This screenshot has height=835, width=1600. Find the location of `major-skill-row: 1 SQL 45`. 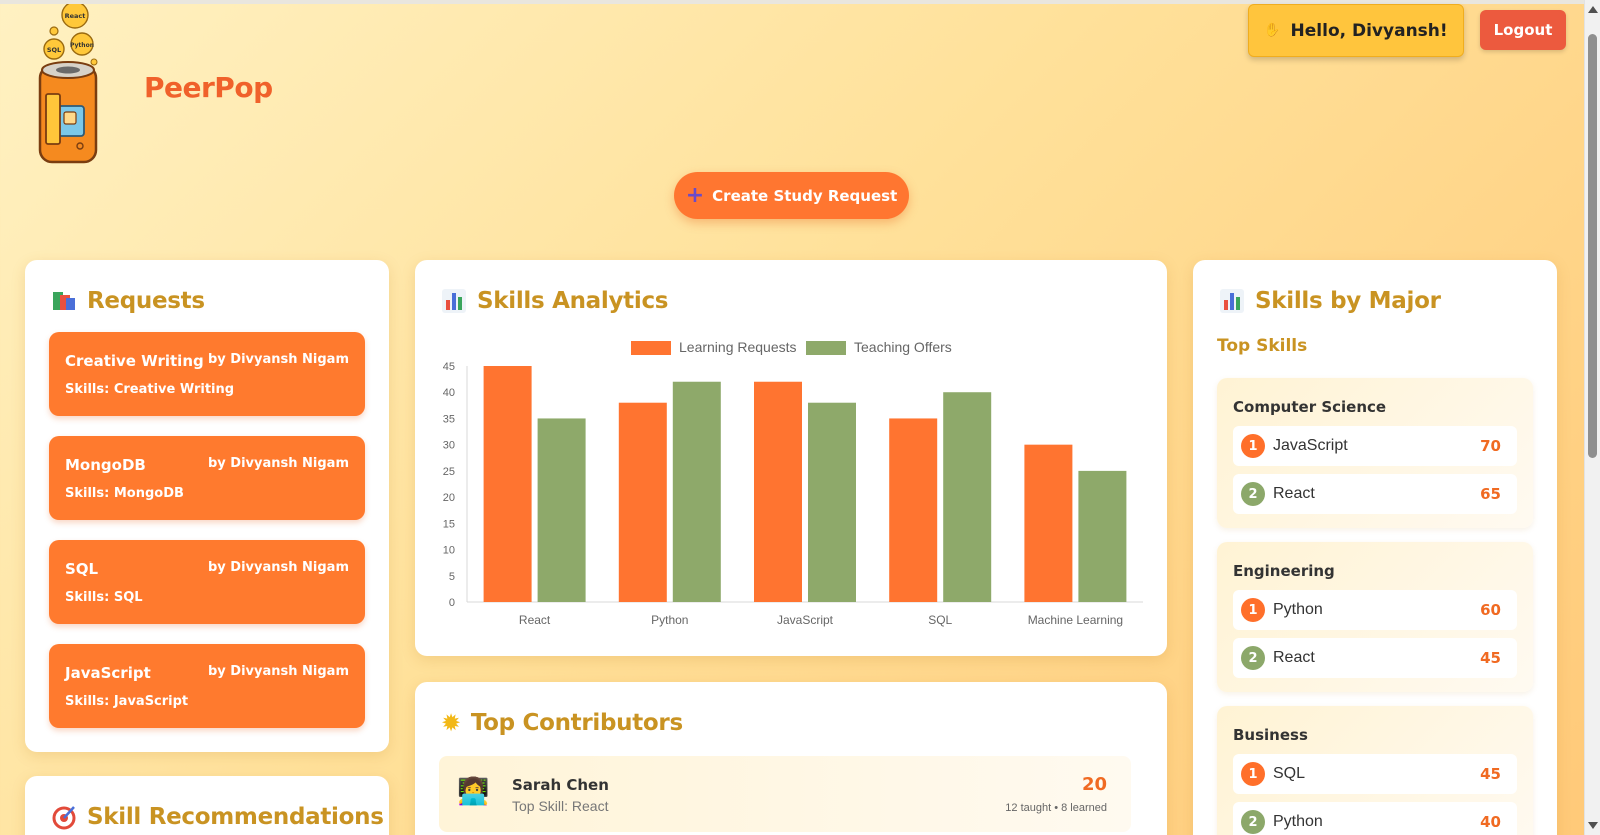

major-skill-row: 1 SQL 45 is located at coordinates (1375, 774).